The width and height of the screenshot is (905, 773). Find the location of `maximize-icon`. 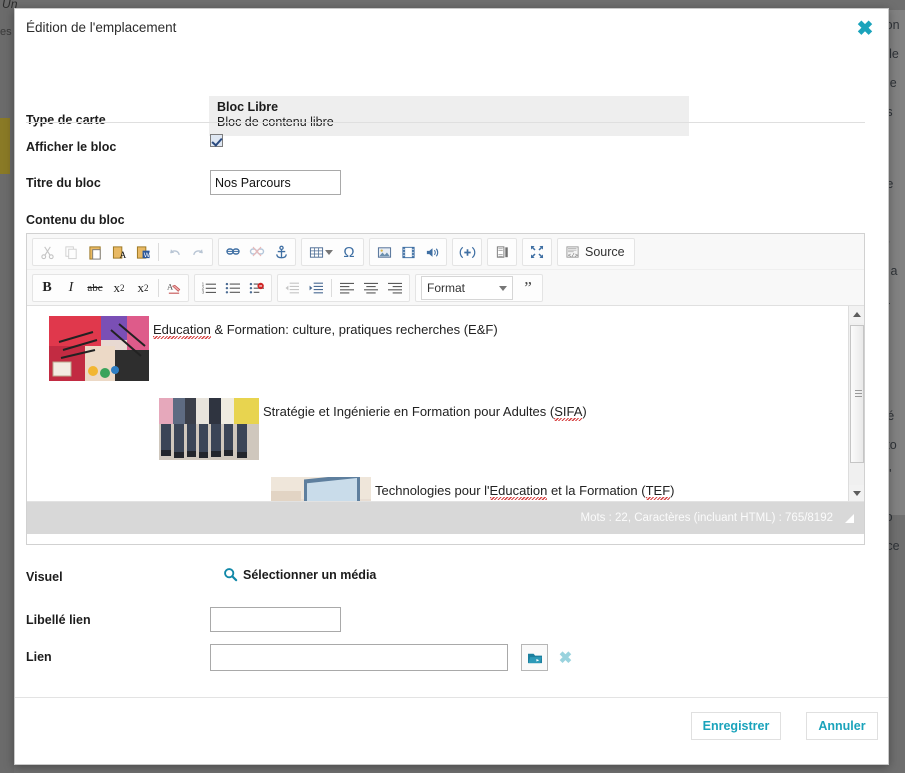

maximize-icon is located at coordinates (537, 252).